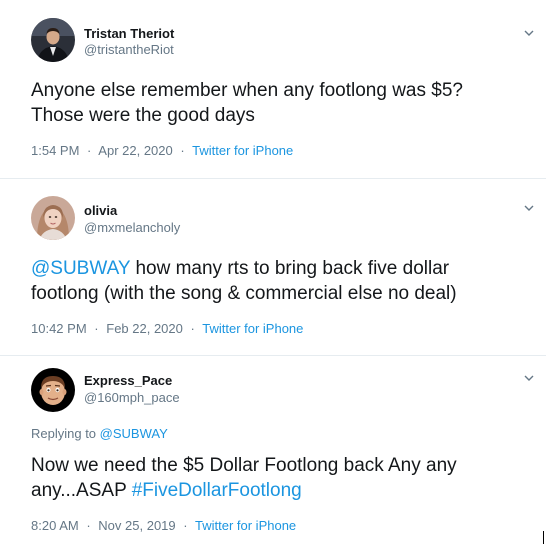 This screenshot has height=547, width=546. I want to click on tweet-date: Feb 22, 2020, so click(144, 328).